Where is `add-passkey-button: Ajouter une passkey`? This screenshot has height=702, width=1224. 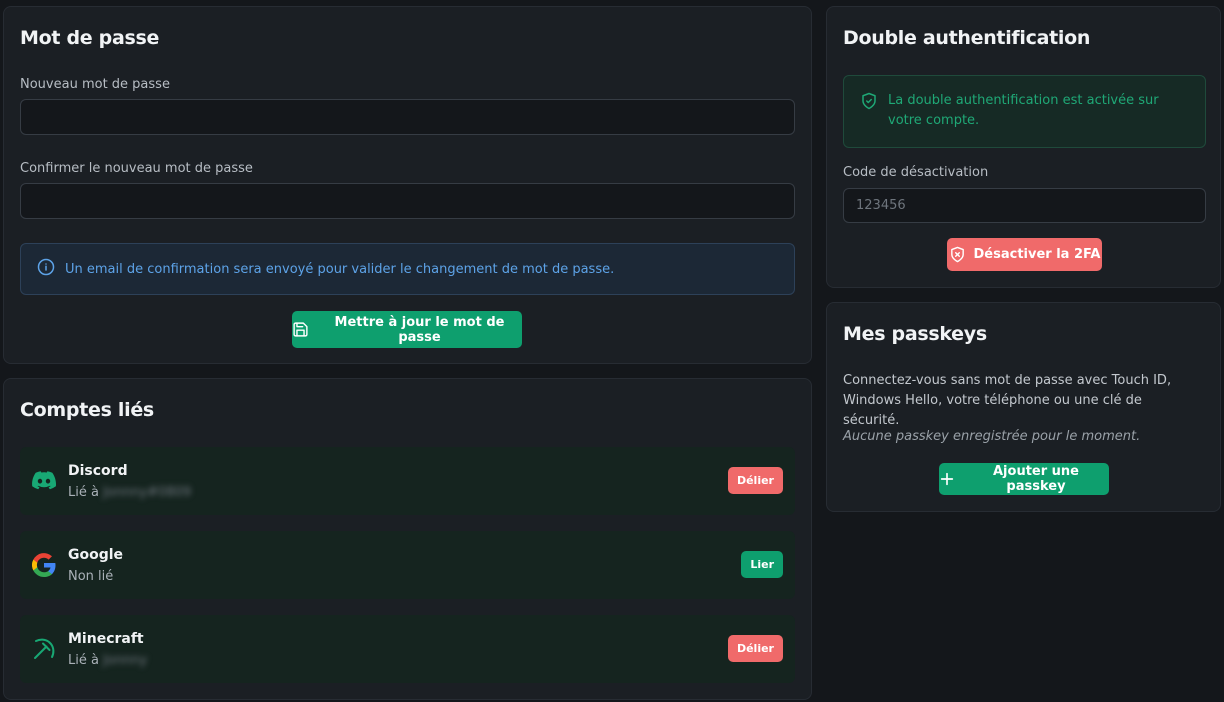 add-passkey-button: Ajouter une passkey is located at coordinates (1024, 479).